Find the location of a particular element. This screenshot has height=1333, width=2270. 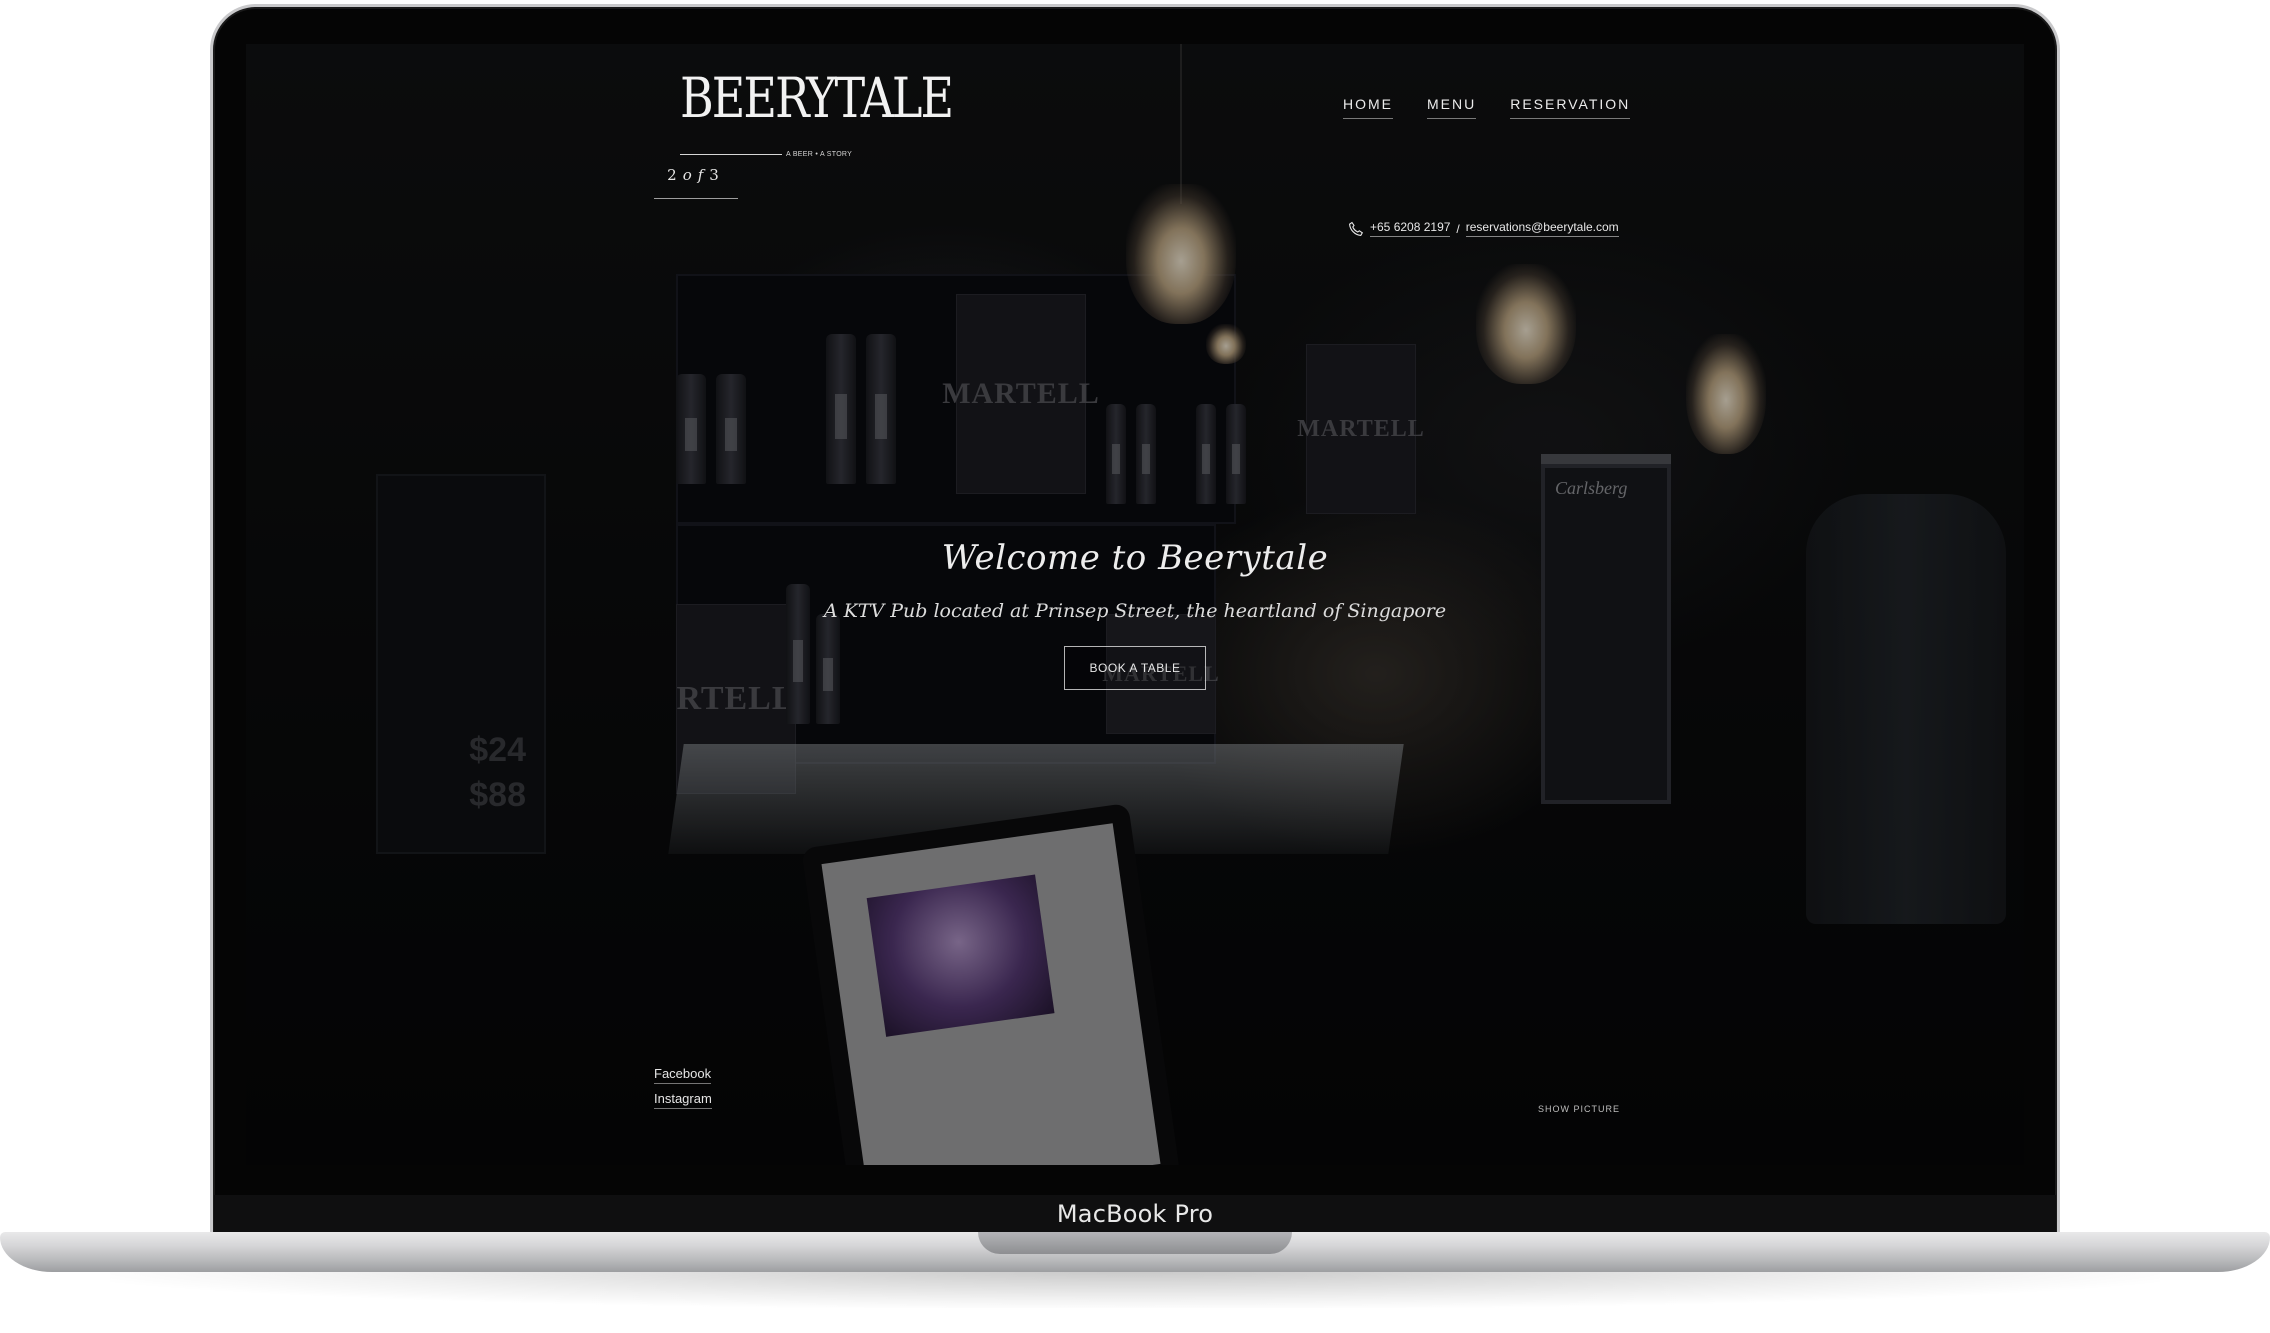

phone-link: +65 6208 2197 is located at coordinates (1410, 228).